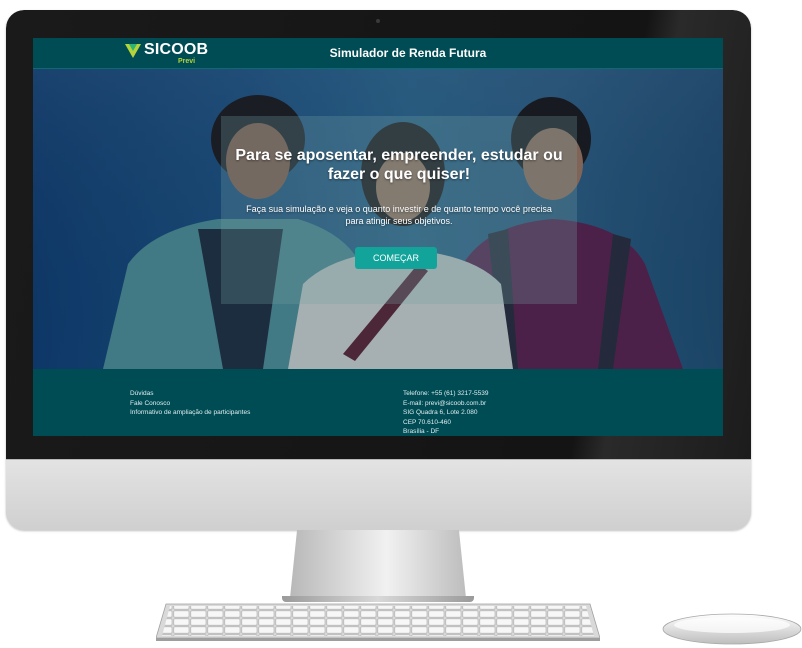 The width and height of the screenshot is (802, 648). Describe the element at coordinates (378, 564) in the screenshot. I see `monitor-stand` at that location.